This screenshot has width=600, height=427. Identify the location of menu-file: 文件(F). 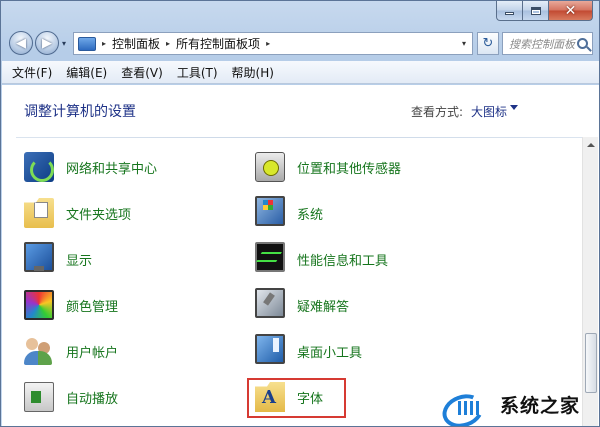
(32, 72).